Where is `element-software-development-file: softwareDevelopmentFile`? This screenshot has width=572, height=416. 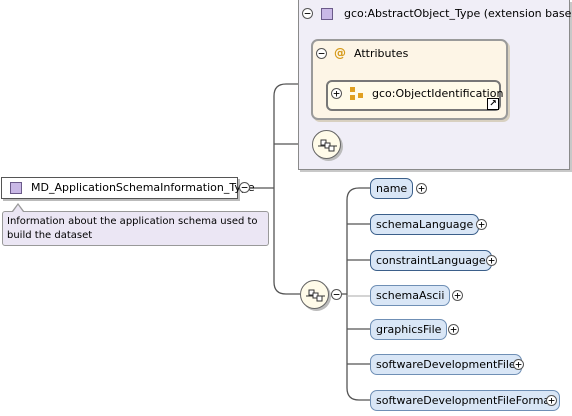 element-software-development-file: softwareDevelopmentFile is located at coordinates (446, 364).